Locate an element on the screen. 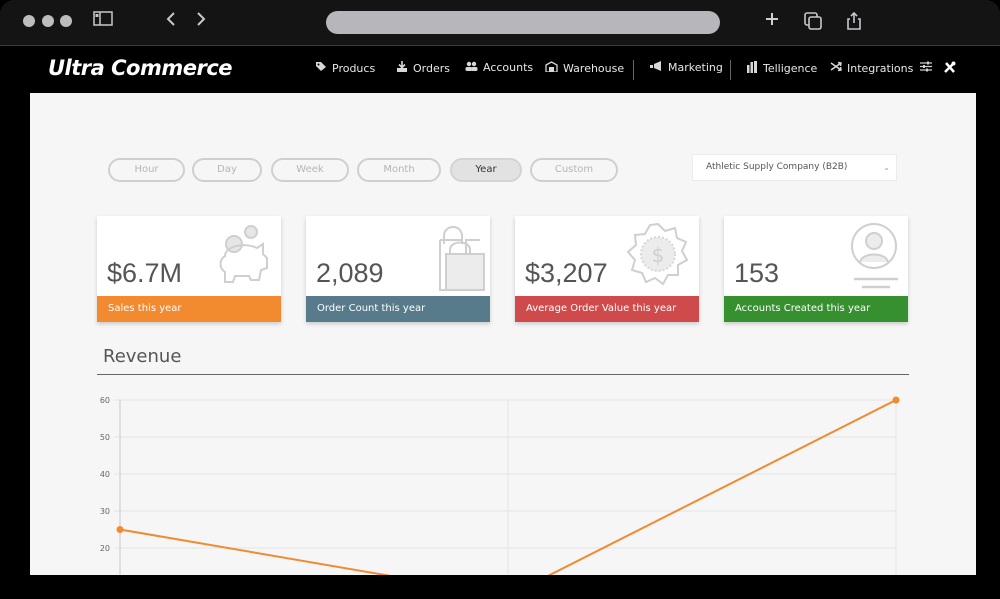  piggy-bank-icon is located at coordinates (240, 256).